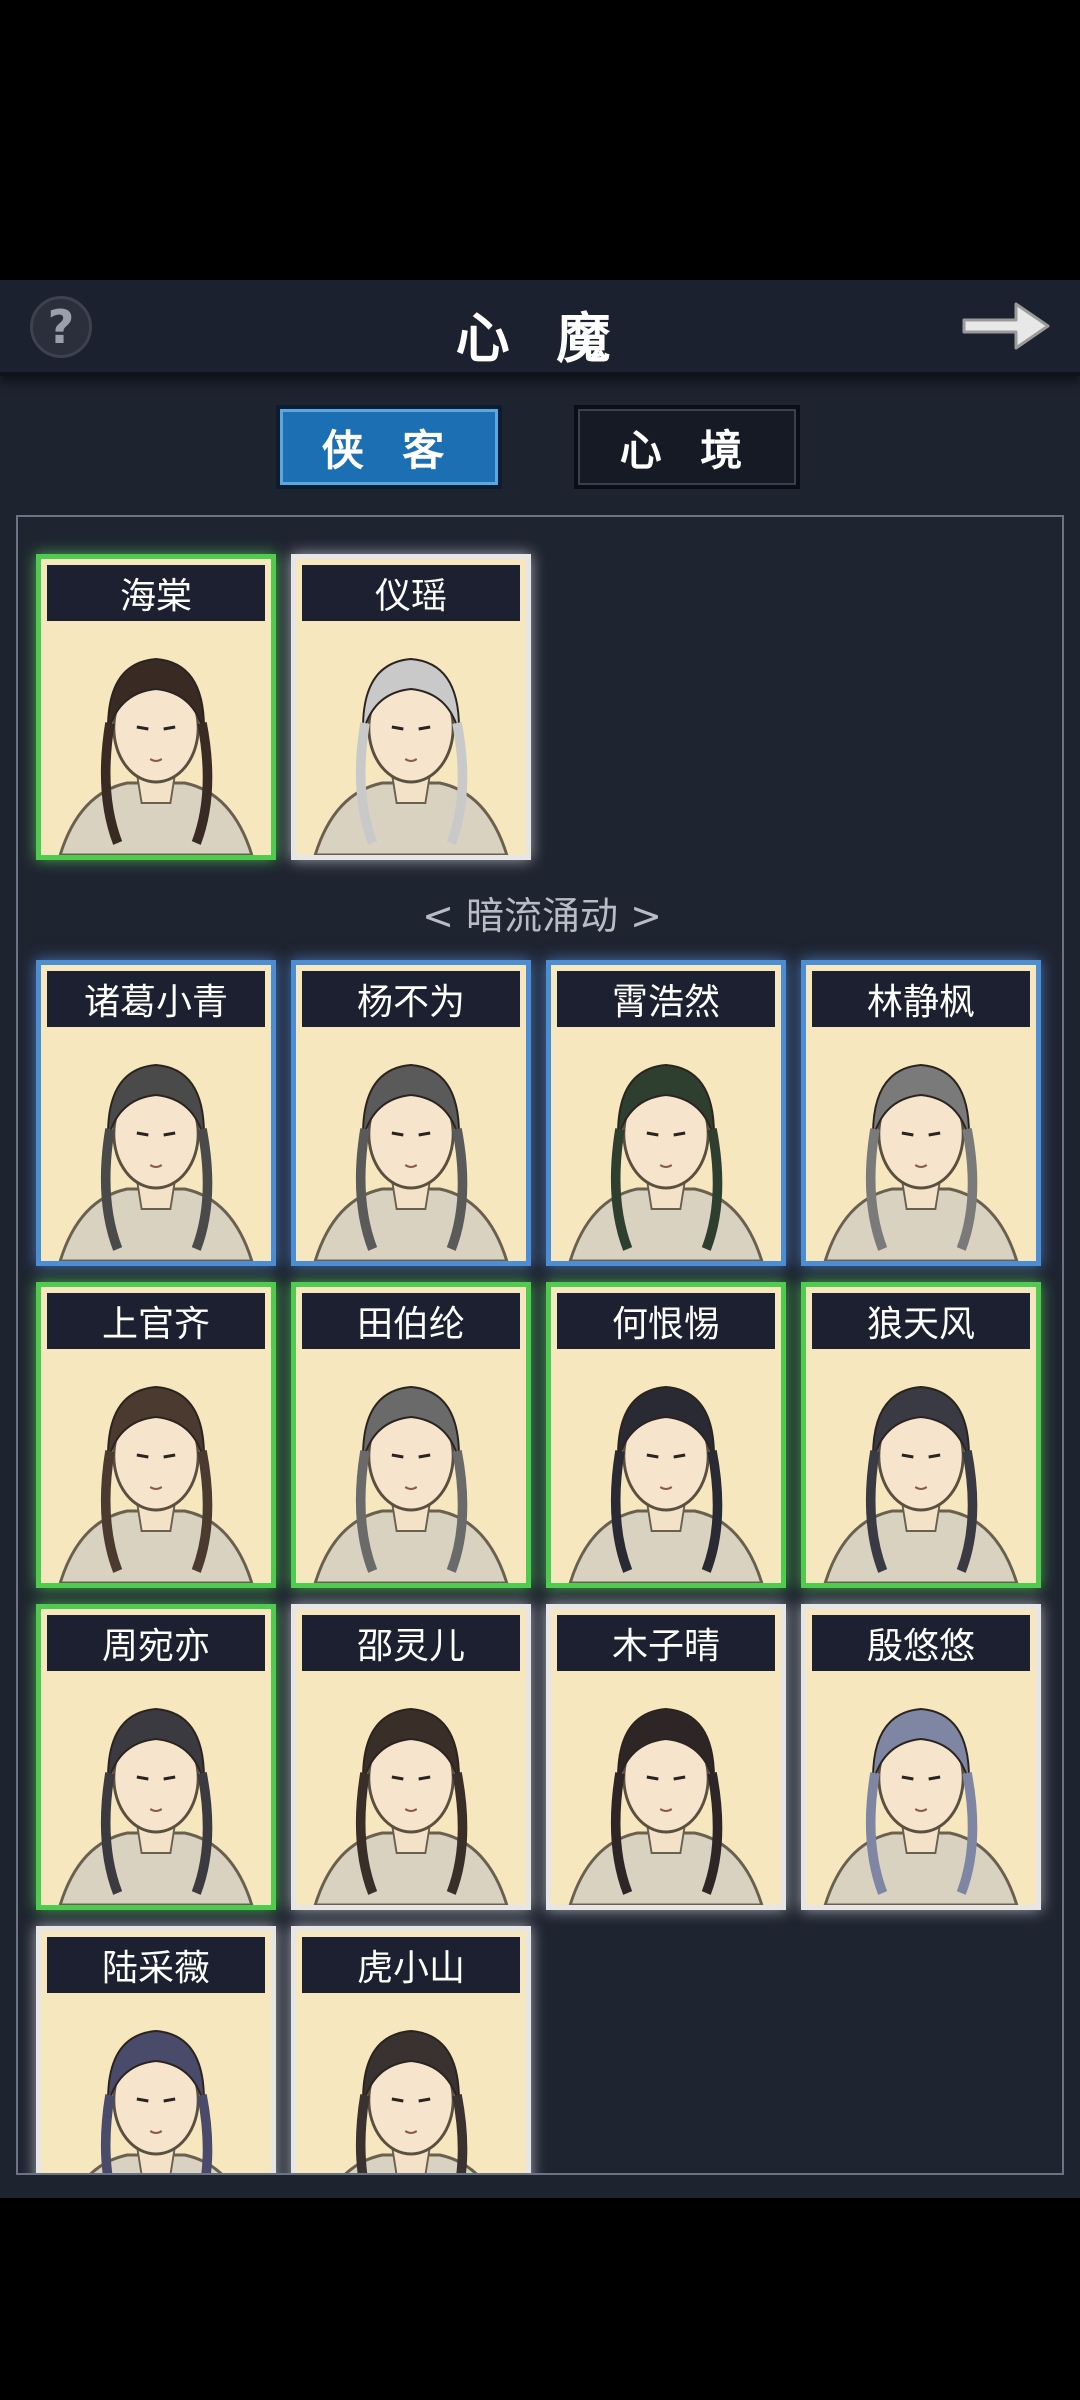 This screenshot has height=2400, width=1080. I want to click on hero-name: 杨不为, so click(411, 999).